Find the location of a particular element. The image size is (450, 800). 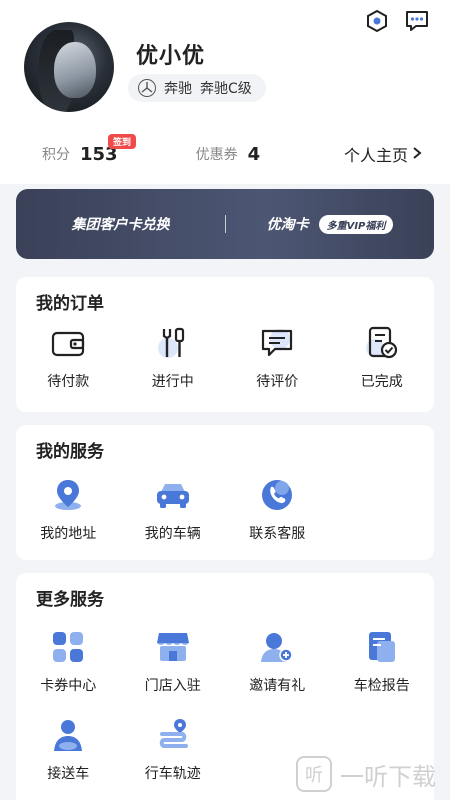

driver-icon is located at coordinates (68, 735).